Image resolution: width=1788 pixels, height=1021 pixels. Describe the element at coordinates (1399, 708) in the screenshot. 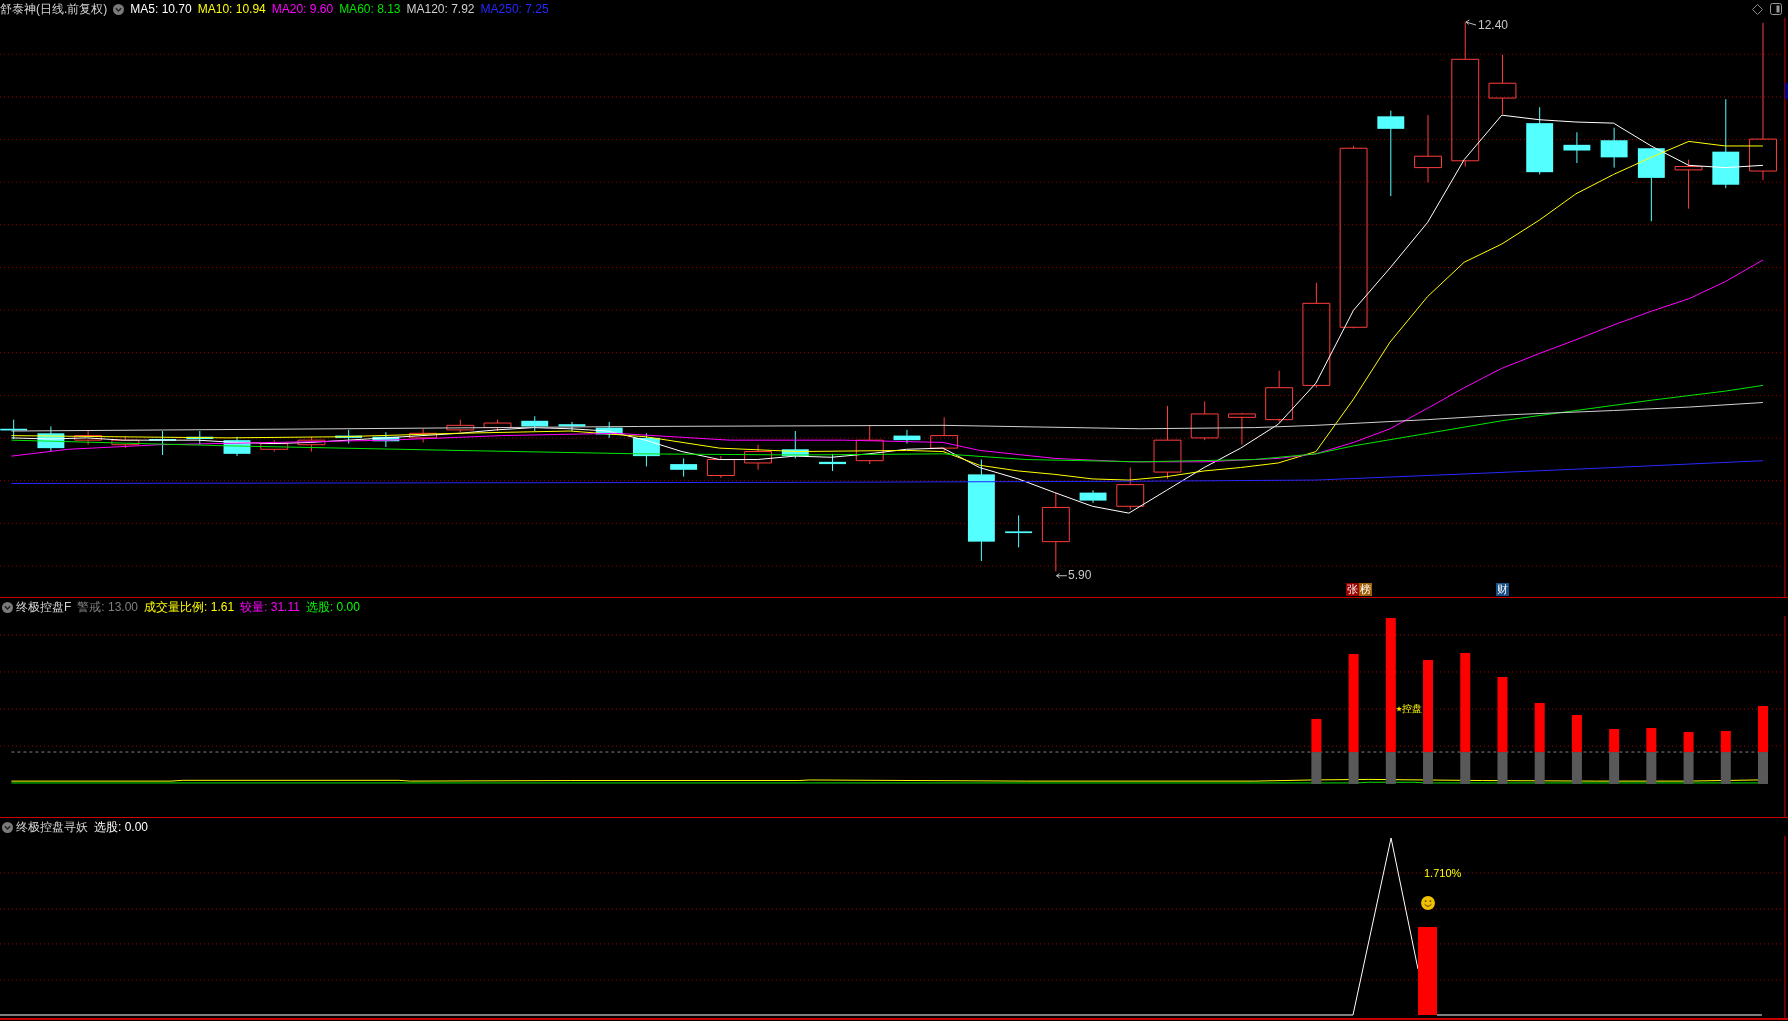

I see `star-icon` at that location.